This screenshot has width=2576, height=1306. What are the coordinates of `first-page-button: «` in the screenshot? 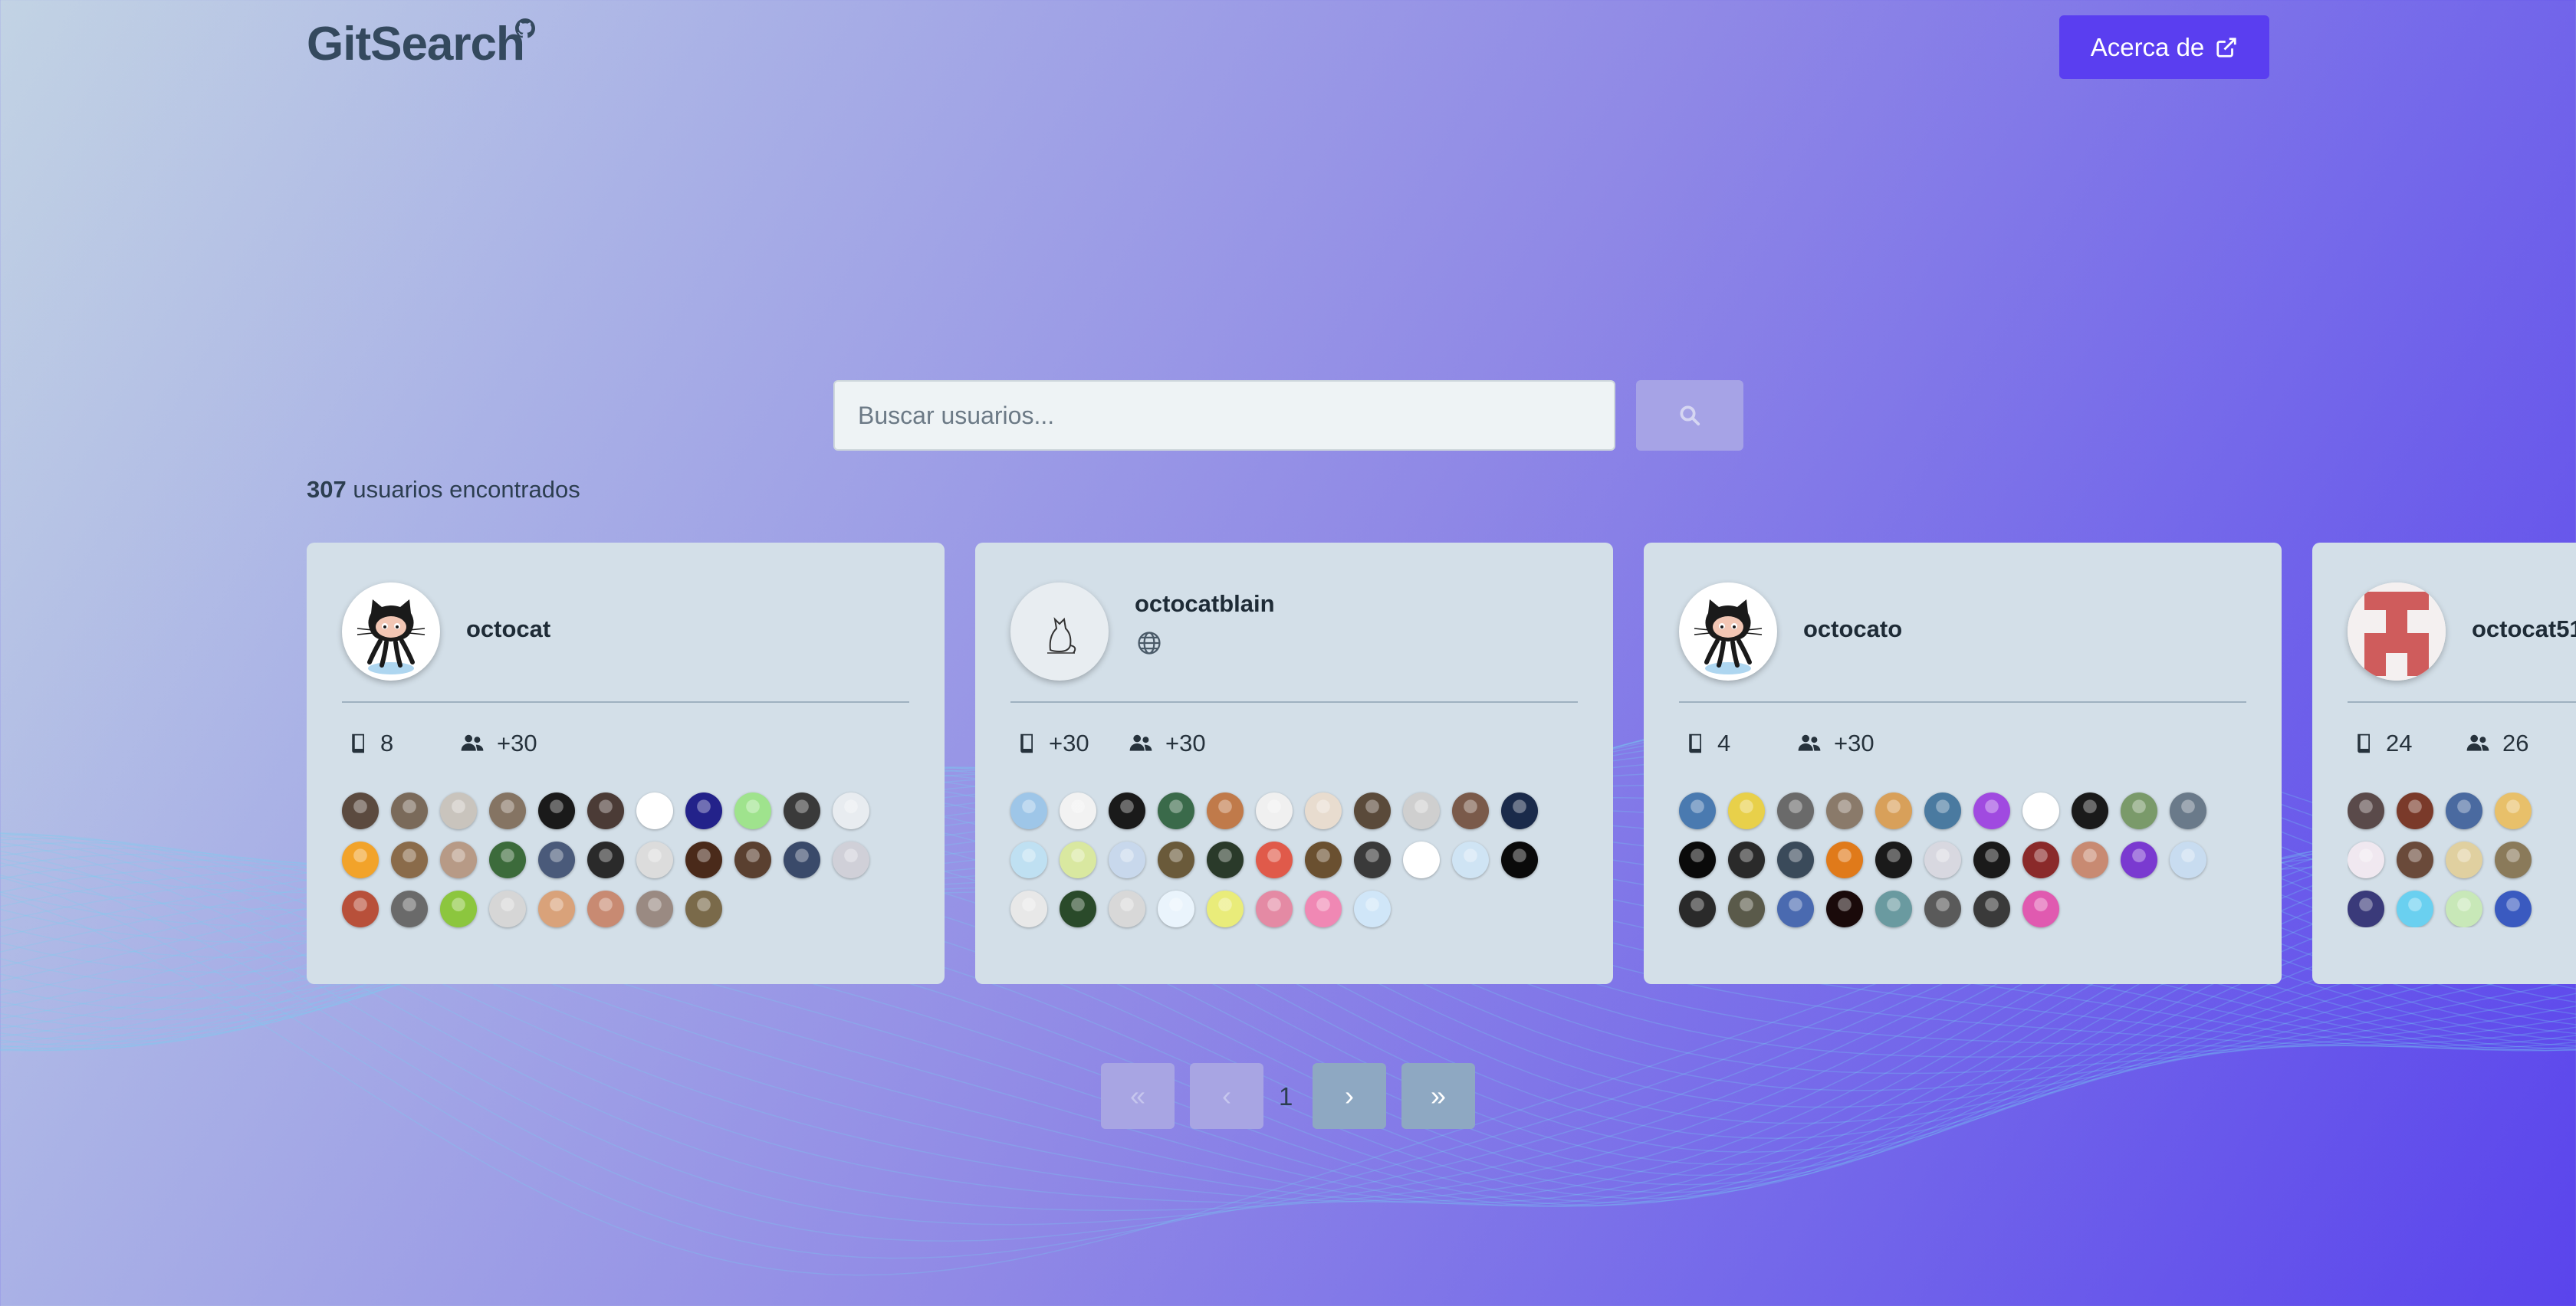 It's located at (1138, 1096).